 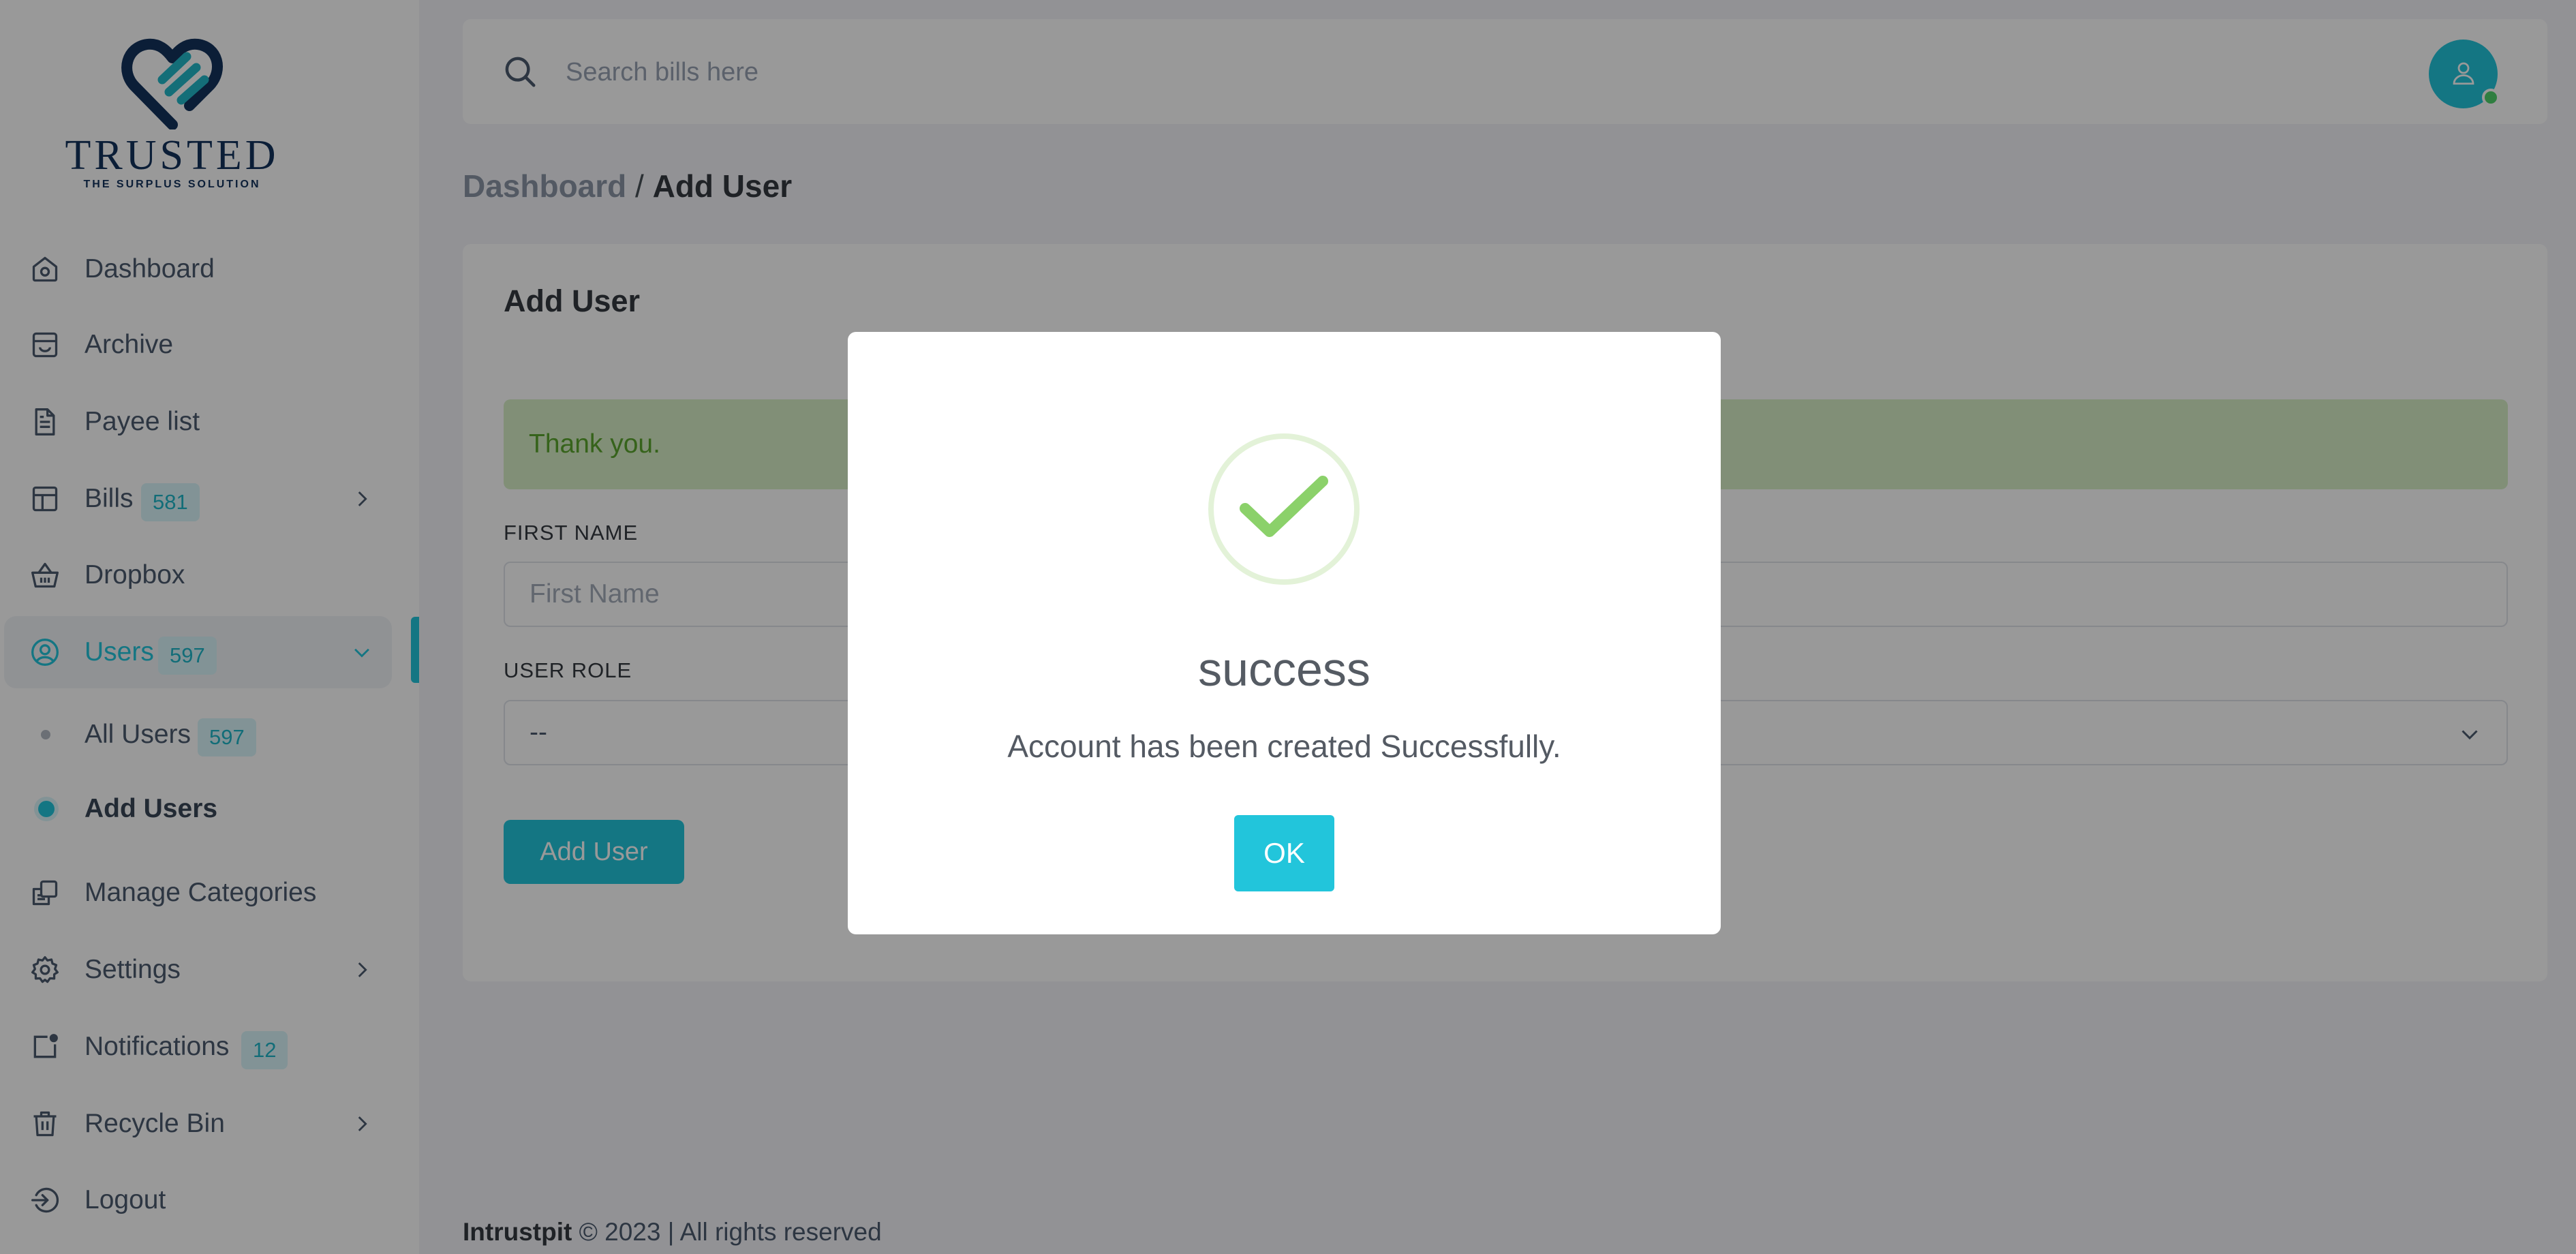 I want to click on dialog-title: success, so click(x=1284, y=669).